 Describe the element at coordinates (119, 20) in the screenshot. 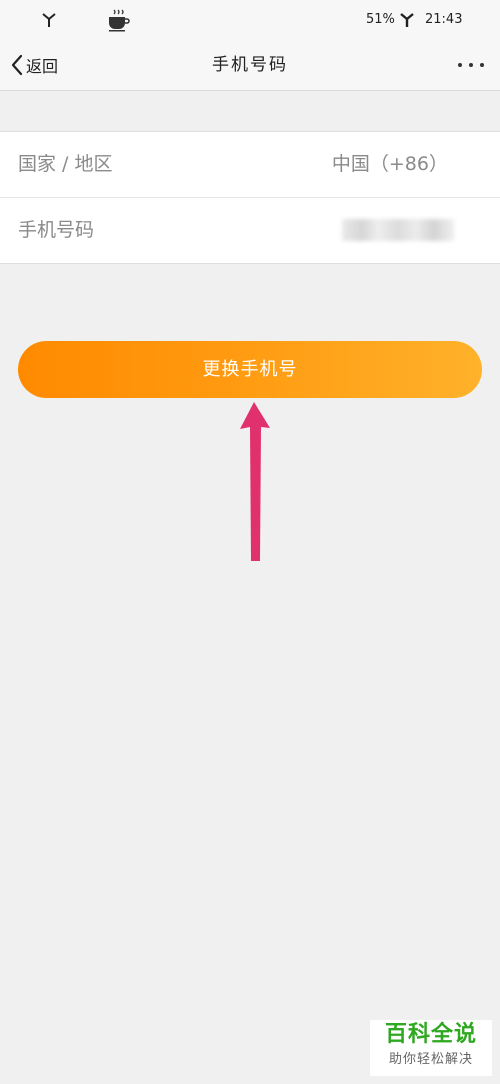

I see `coffee-cup-icon` at that location.